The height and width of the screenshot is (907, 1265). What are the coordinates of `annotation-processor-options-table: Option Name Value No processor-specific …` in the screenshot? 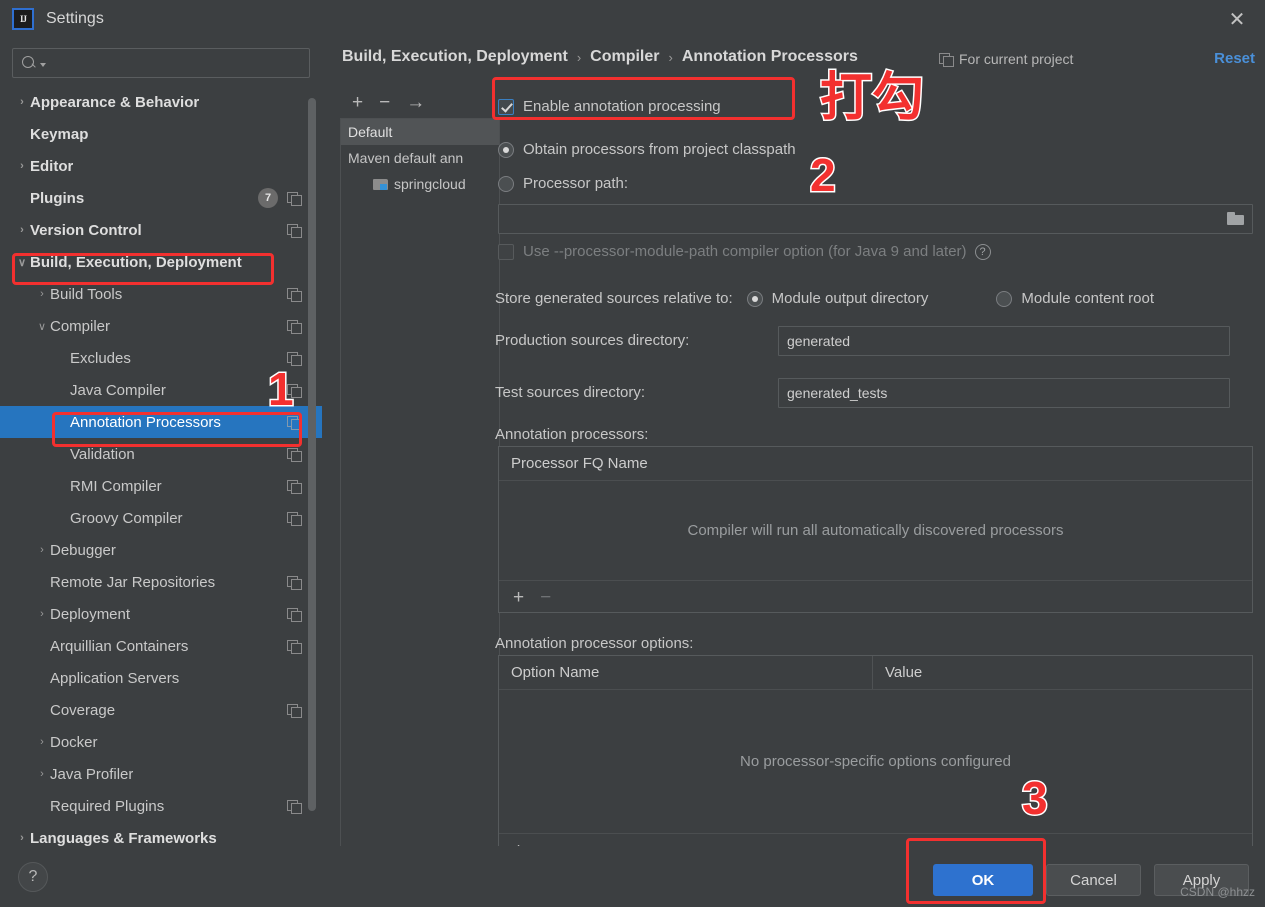 It's located at (875, 760).